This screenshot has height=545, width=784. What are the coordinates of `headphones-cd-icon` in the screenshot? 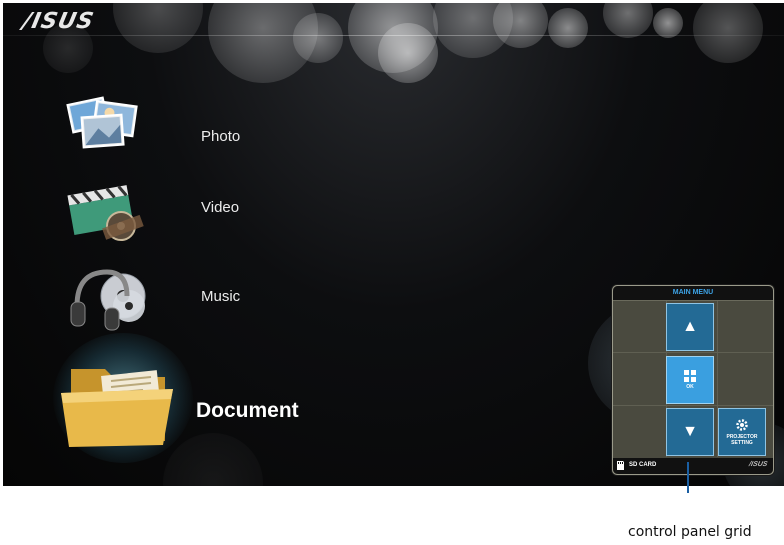 It's located at (108, 300).